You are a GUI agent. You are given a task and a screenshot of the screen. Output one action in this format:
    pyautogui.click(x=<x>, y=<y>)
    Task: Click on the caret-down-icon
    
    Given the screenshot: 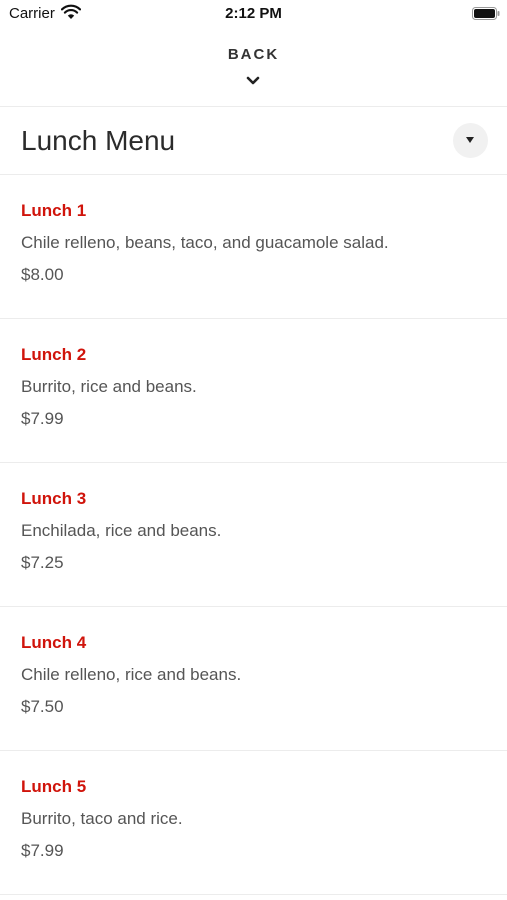 What is the action you would take?
    pyautogui.click(x=470, y=140)
    